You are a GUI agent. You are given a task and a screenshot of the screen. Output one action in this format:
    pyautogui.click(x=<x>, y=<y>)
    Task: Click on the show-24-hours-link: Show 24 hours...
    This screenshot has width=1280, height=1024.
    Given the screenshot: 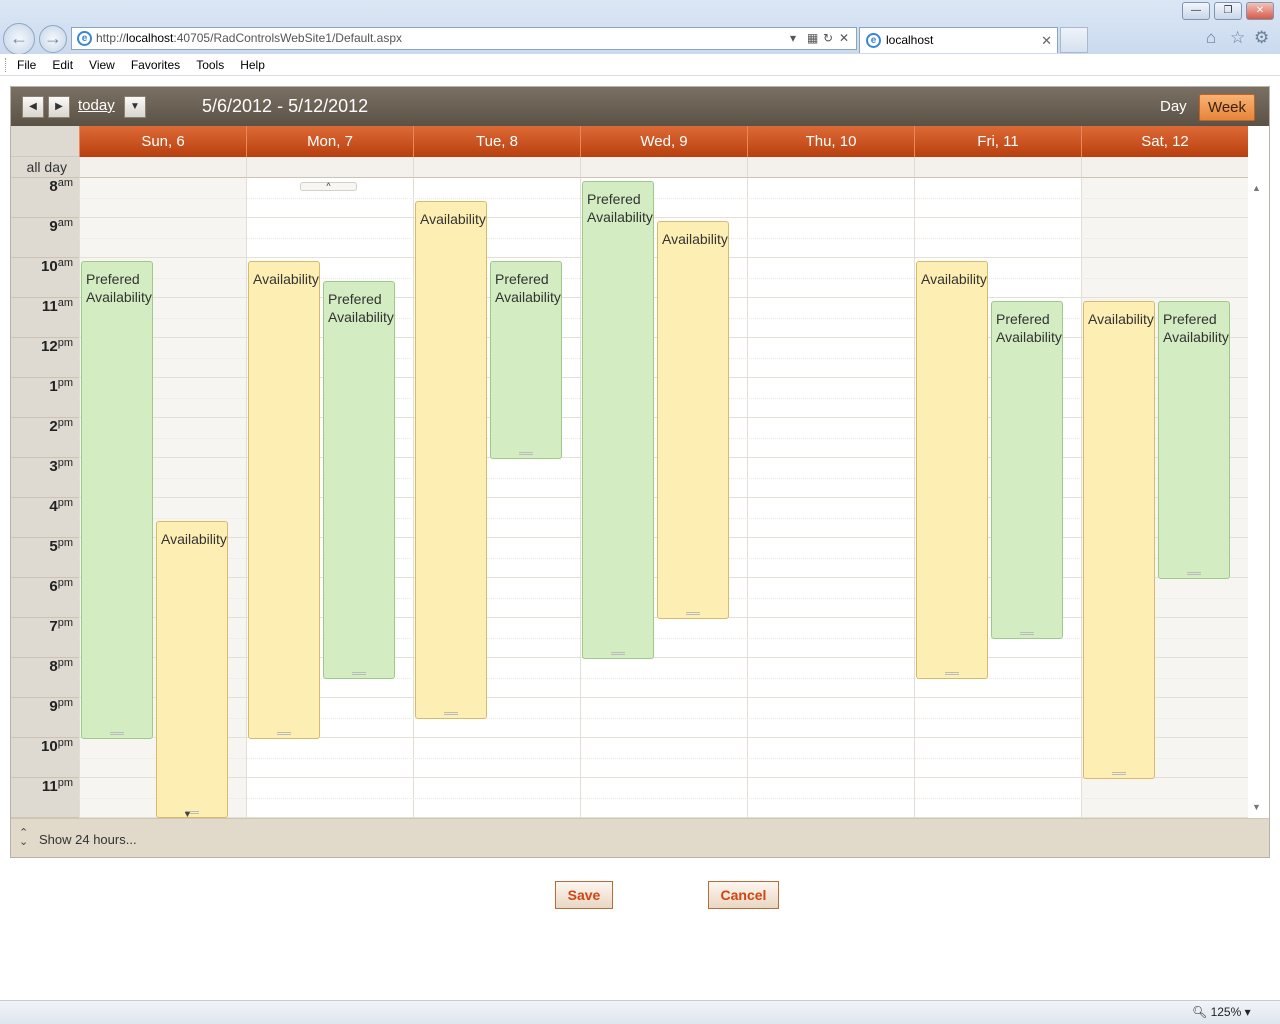 What is the action you would take?
    pyautogui.click(x=88, y=839)
    